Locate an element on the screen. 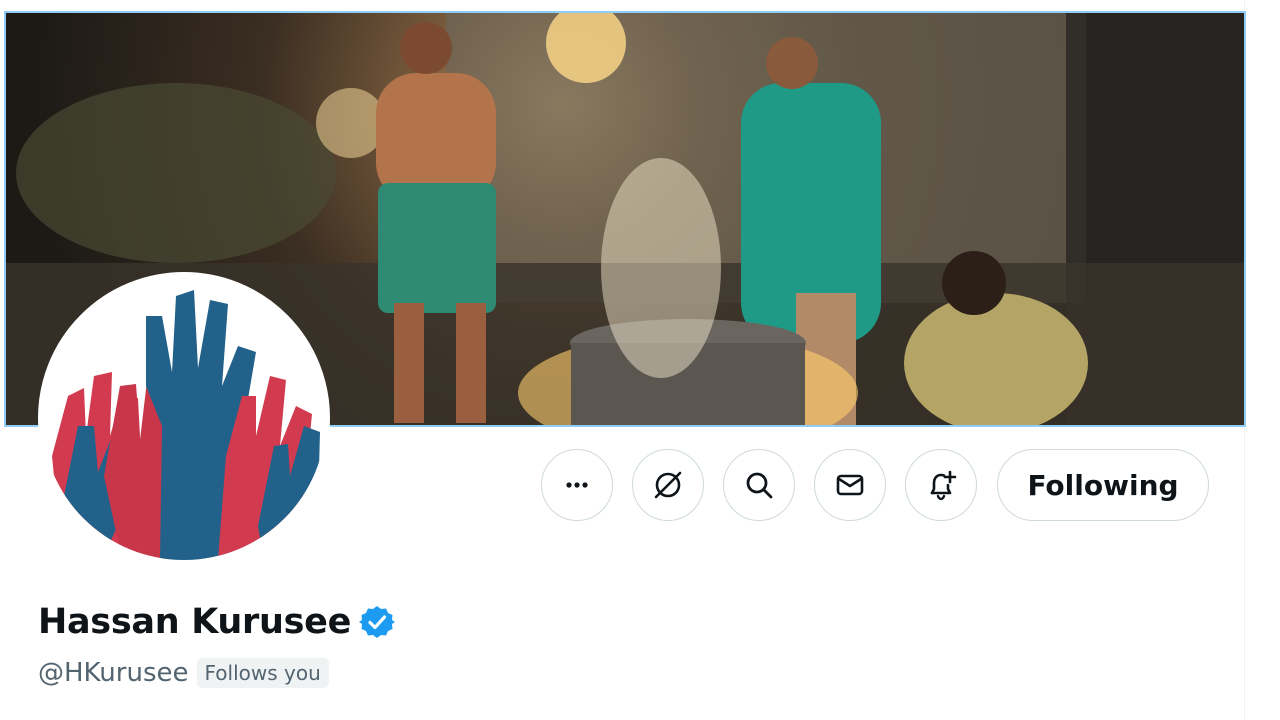  display-name: Hassan Kurusee is located at coordinates (195, 622).